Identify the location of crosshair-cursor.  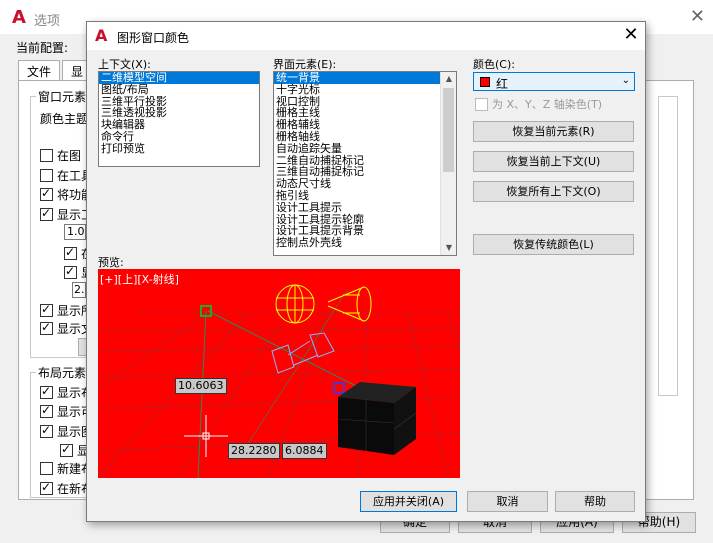
(206, 436).